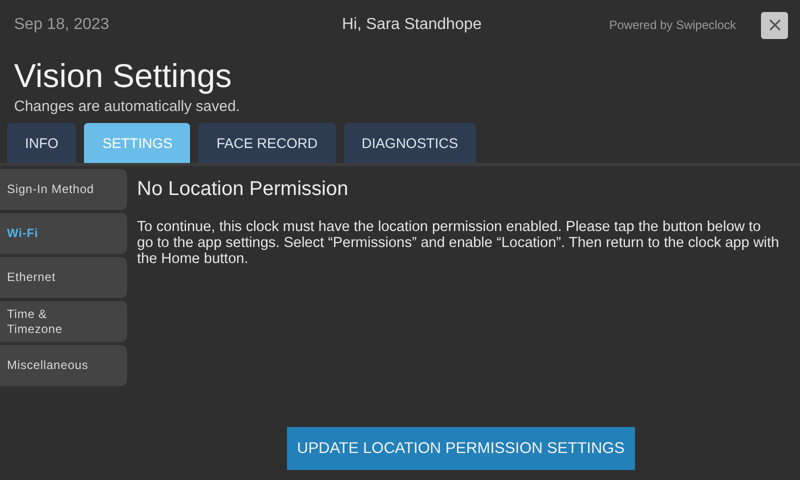 The height and width of the screenshot is (480, 800). What do you see at coordinates (41, 143) in the screenshot?
I see `tab: INFO` at bounding box center [41, 143].